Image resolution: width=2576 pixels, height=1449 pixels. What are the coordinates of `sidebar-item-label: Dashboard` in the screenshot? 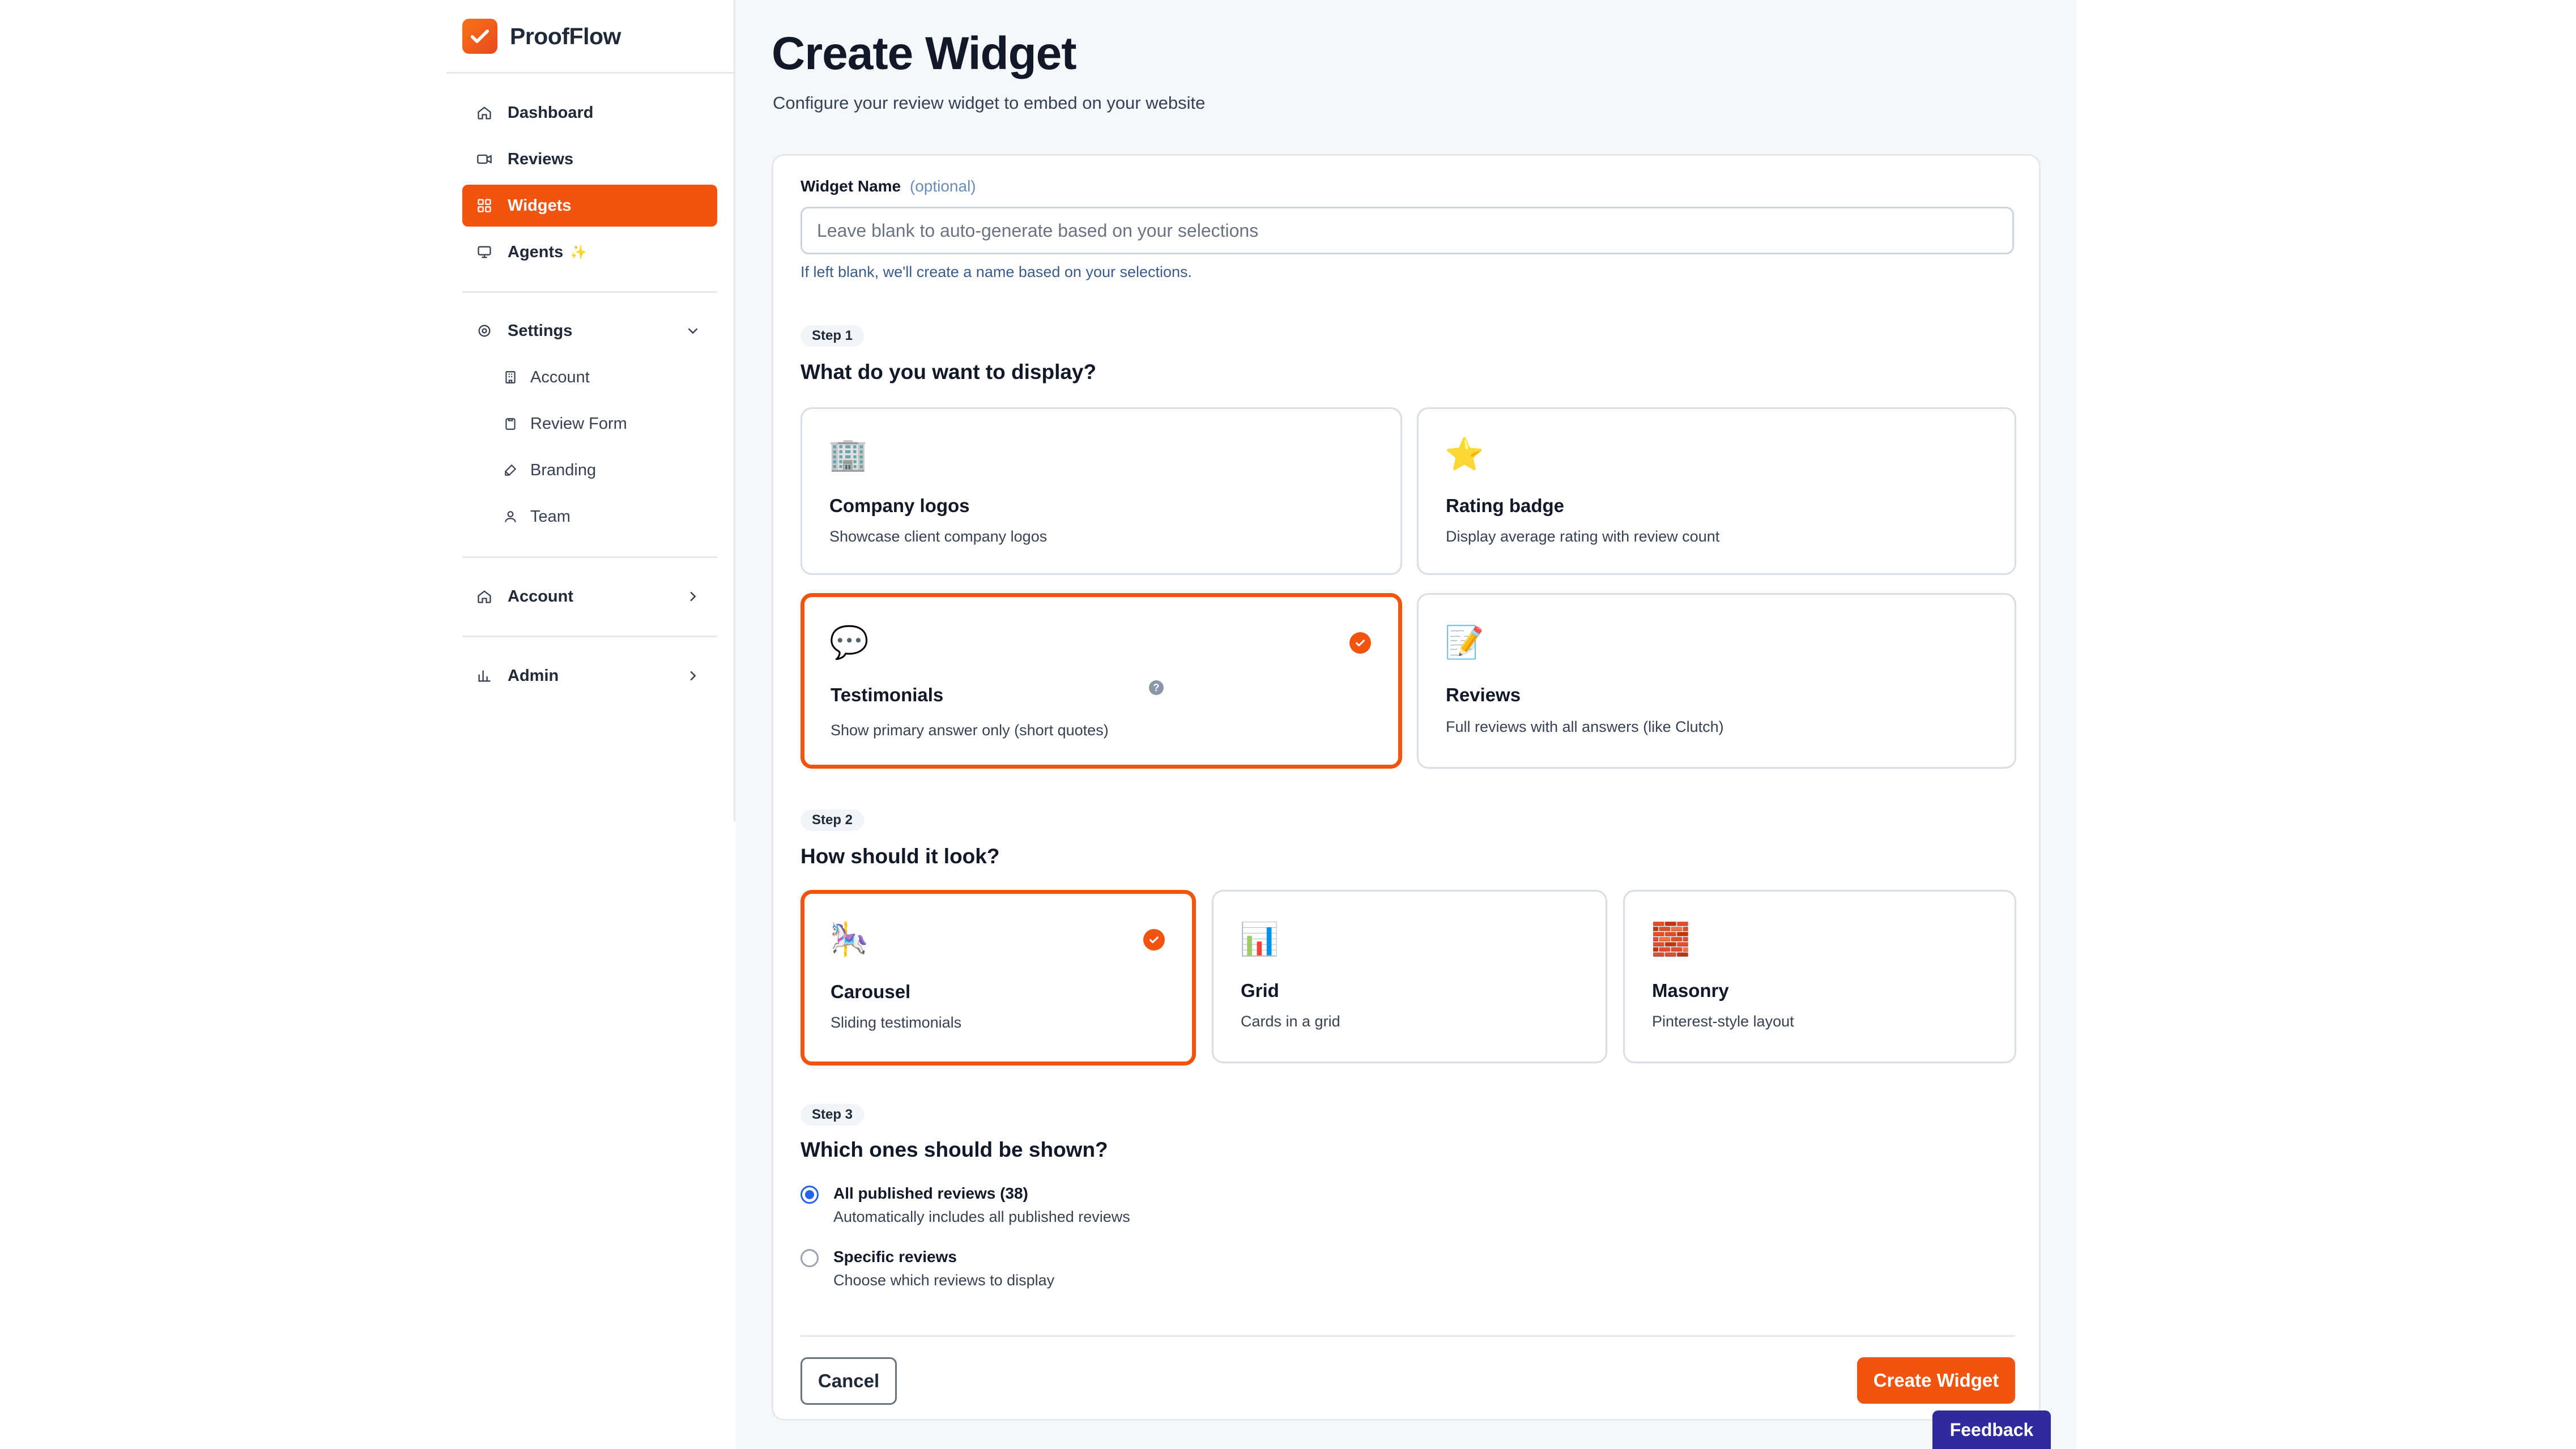 It's located at (551, 113).